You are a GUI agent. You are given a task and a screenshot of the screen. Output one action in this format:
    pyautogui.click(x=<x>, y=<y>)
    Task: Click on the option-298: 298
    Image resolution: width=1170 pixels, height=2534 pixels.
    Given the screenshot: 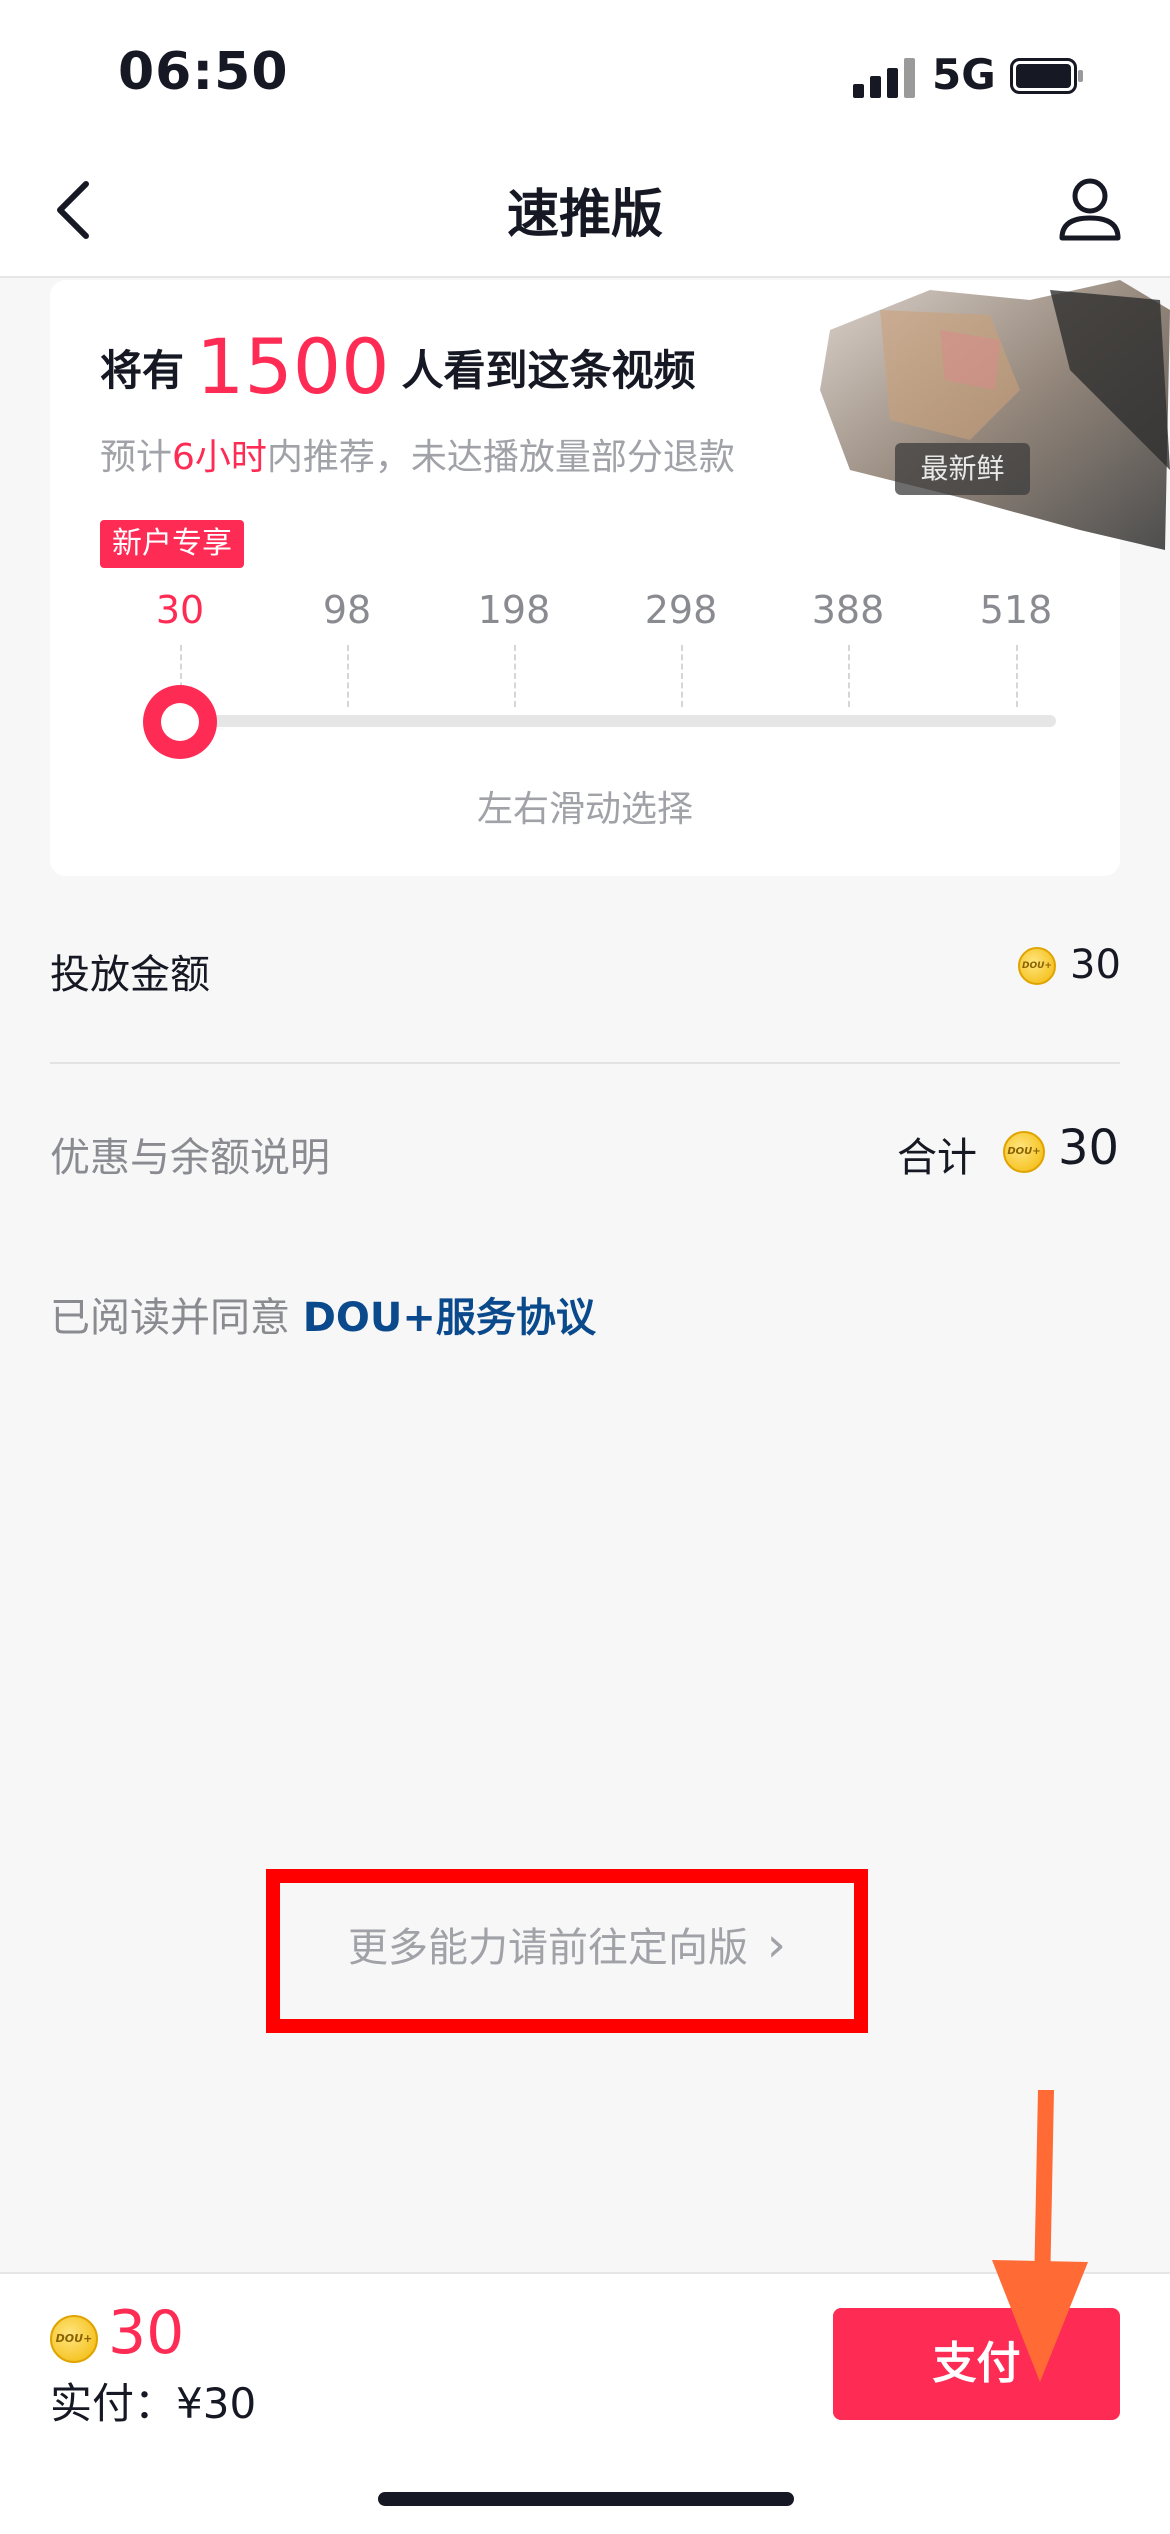 What is the action you would take?
    pyautogui.click(x=681, y=610)
    